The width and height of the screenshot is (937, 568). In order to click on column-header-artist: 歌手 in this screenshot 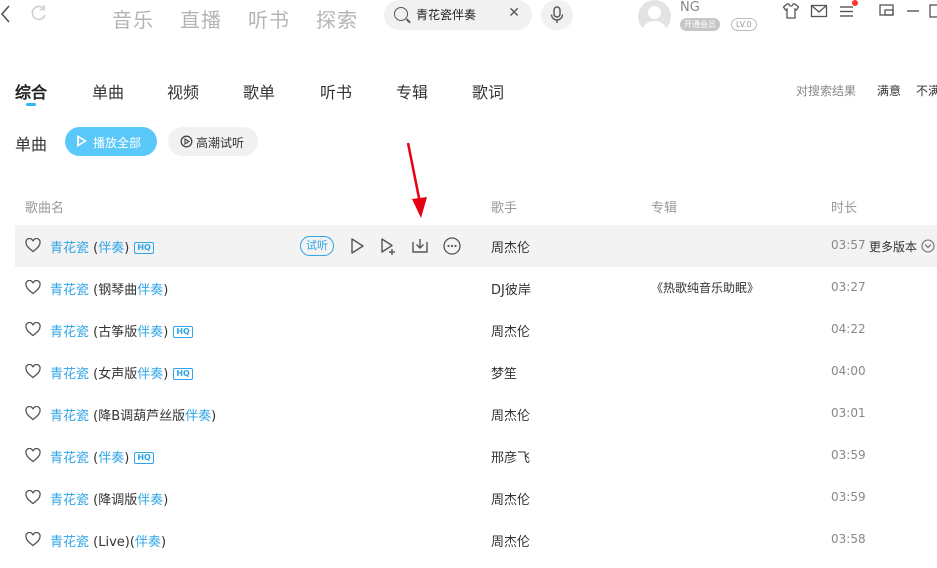, I will do `click(504, 206)`.